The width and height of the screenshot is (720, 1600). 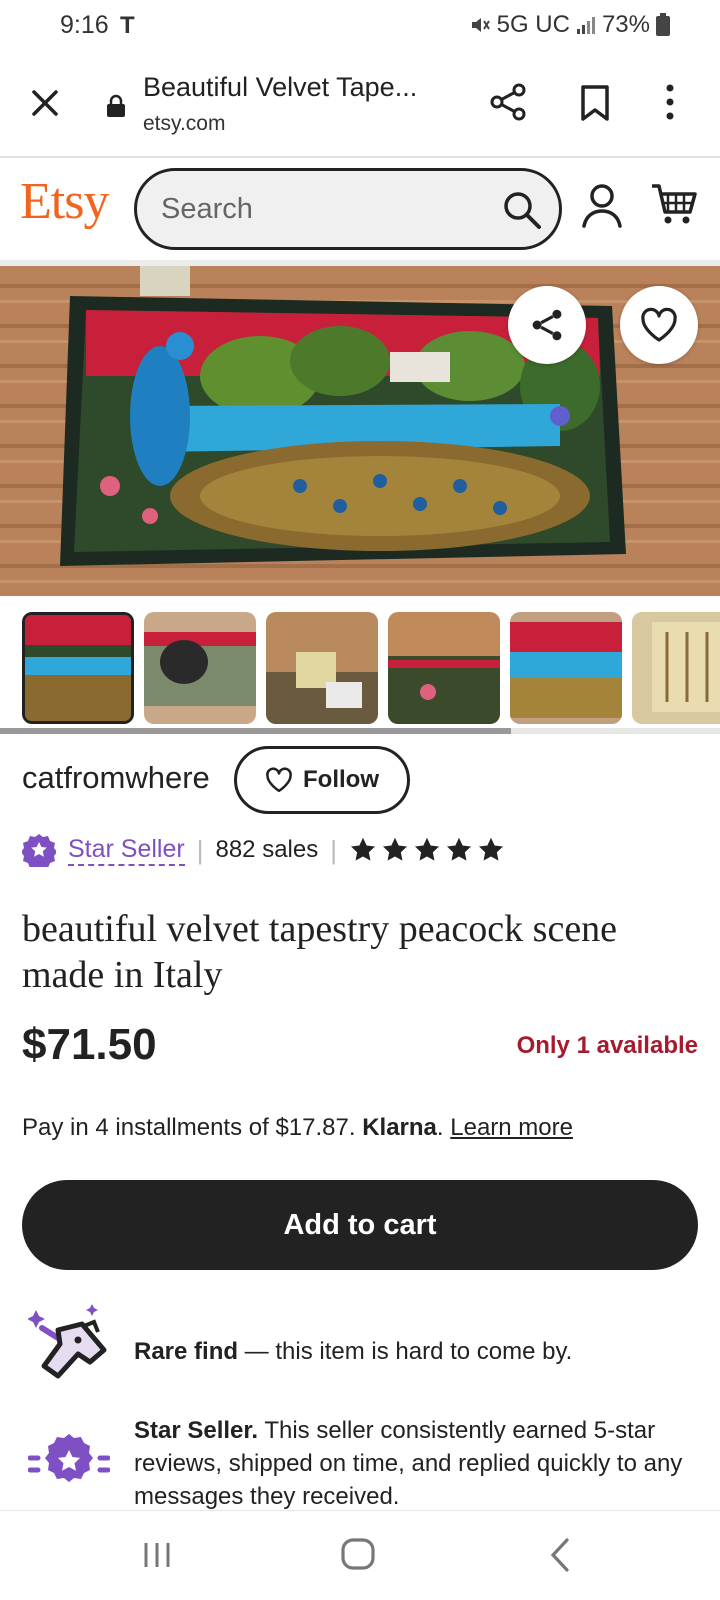 What do you see at coordinates (595, 103) in the screenshot?
I see `bookmark-icon` at bounding box center [595, 103].